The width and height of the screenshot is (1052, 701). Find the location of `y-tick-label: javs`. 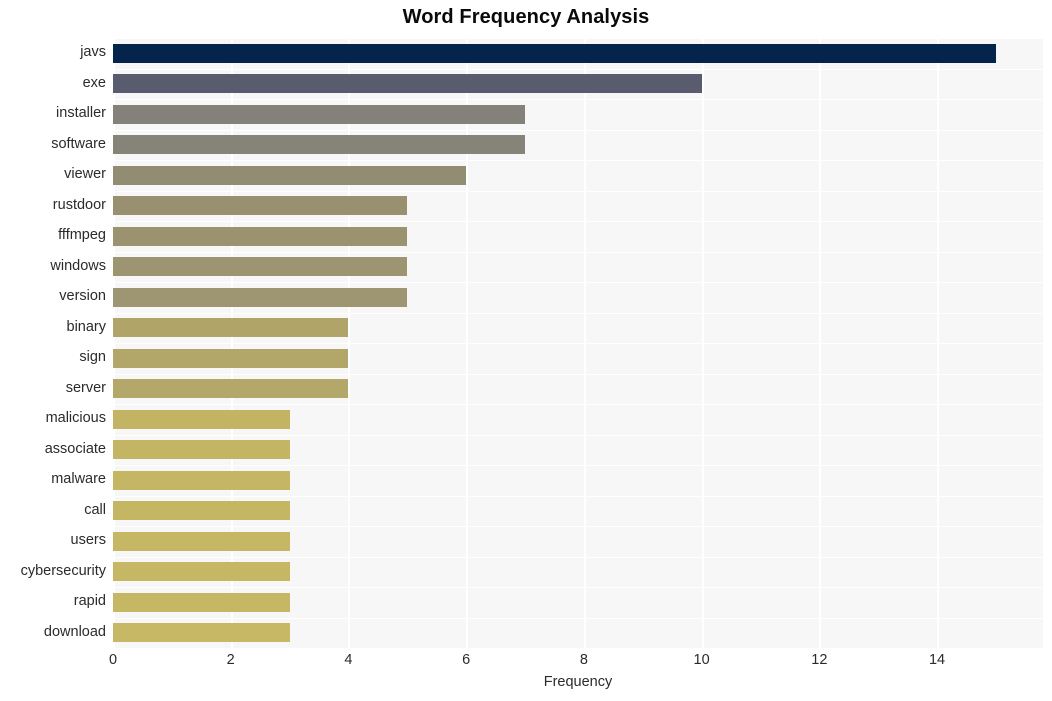

y-tick-label: javs is located at coordinates (93, 52).